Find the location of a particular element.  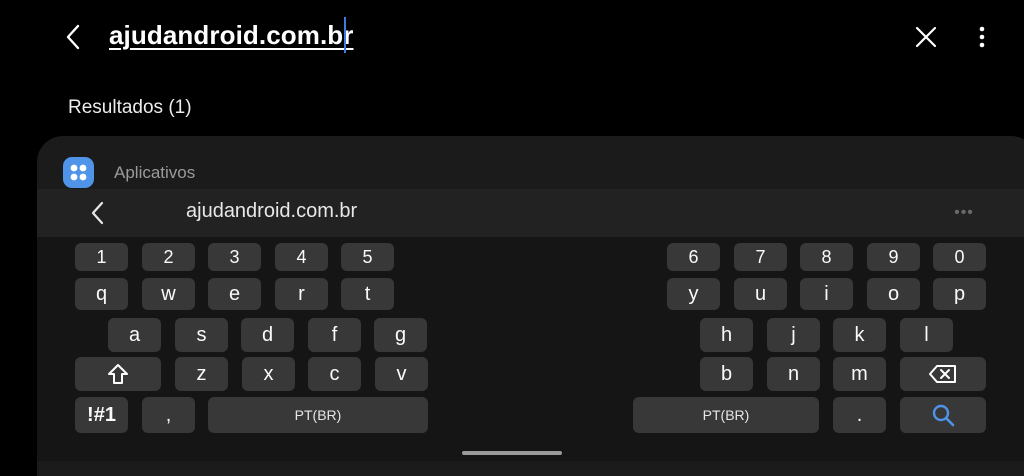

shift-key is located at coordinates (118, 374).